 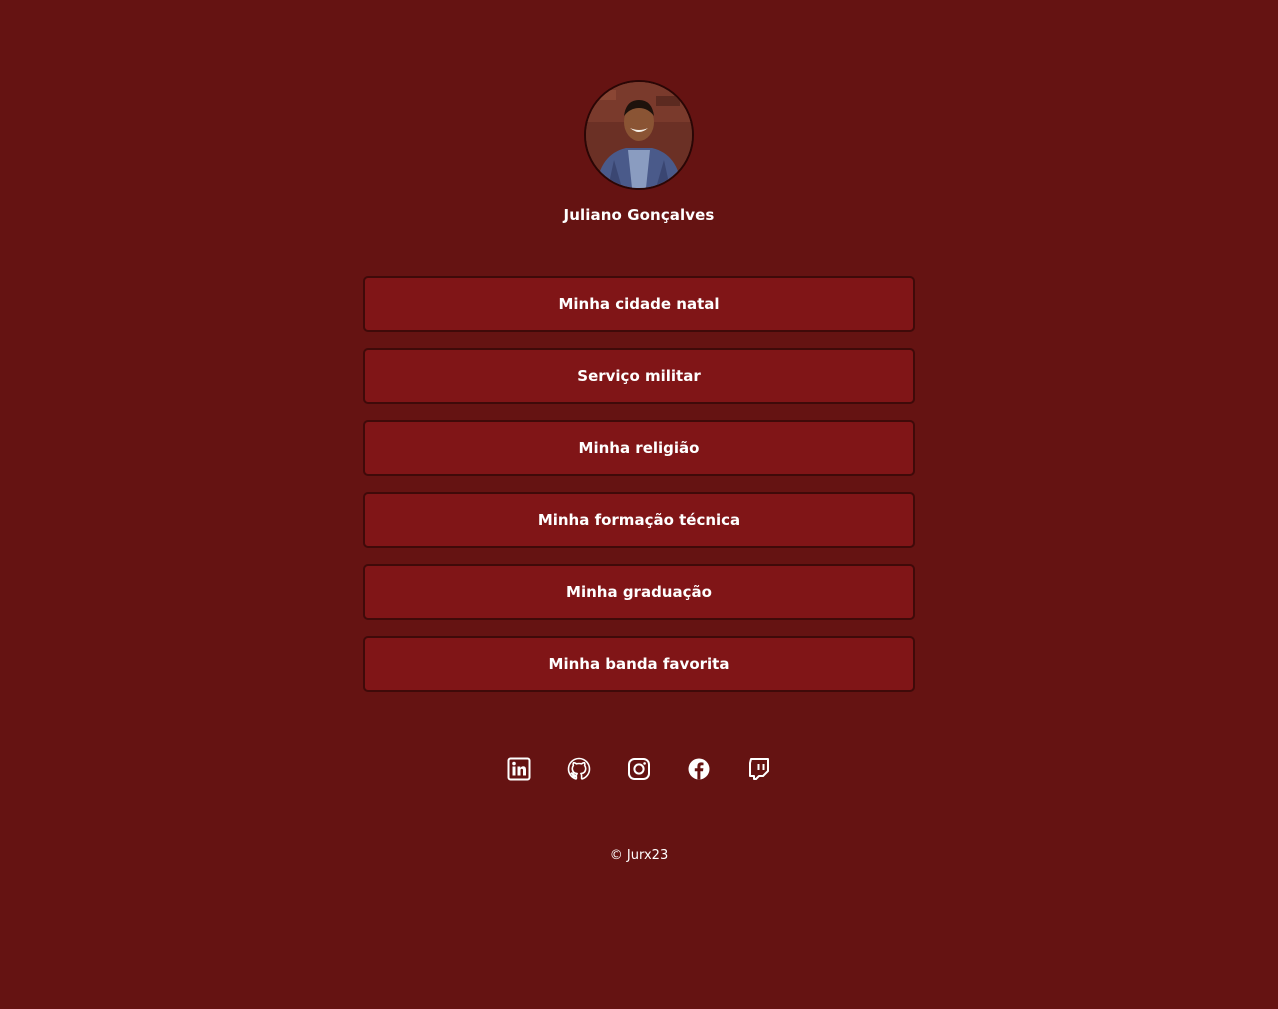 I want to click on github-icon, so click(x=579, y=769).